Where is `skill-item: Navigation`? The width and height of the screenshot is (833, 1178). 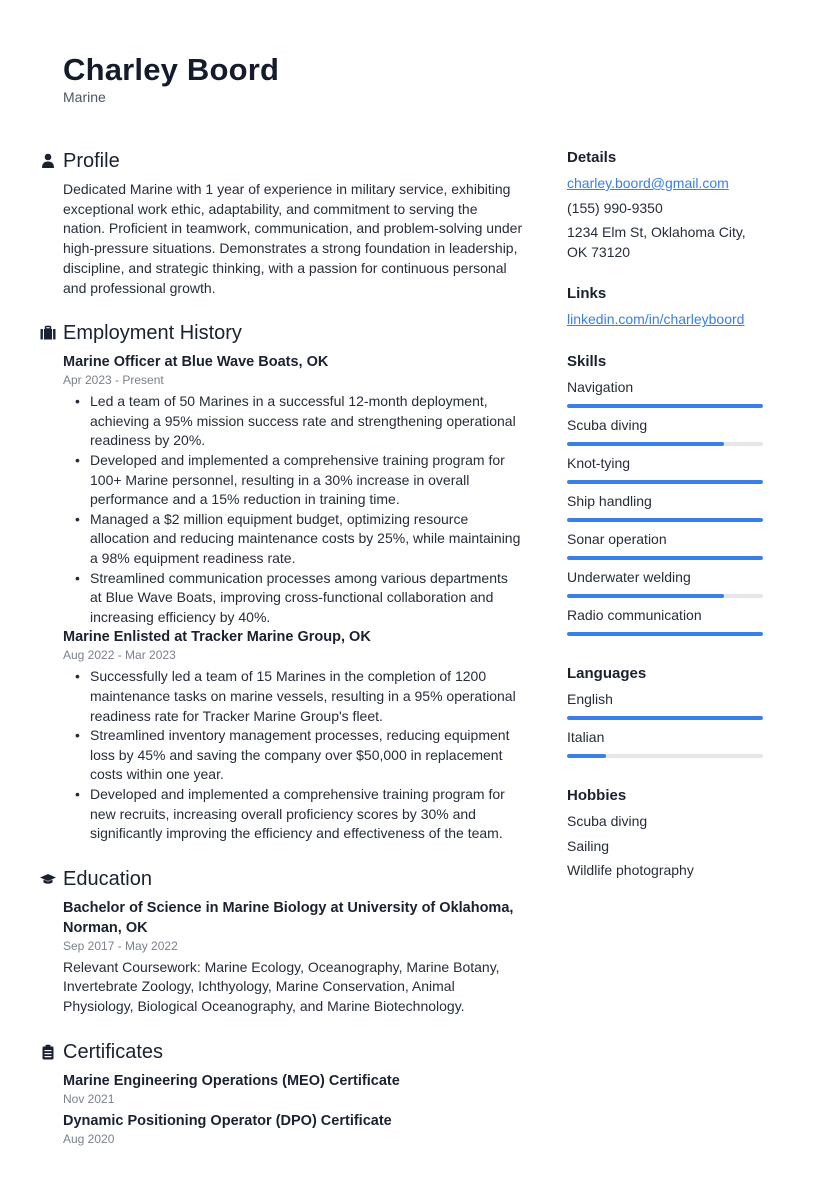 skill-item: Navigation is located at coordinates (667, 393).